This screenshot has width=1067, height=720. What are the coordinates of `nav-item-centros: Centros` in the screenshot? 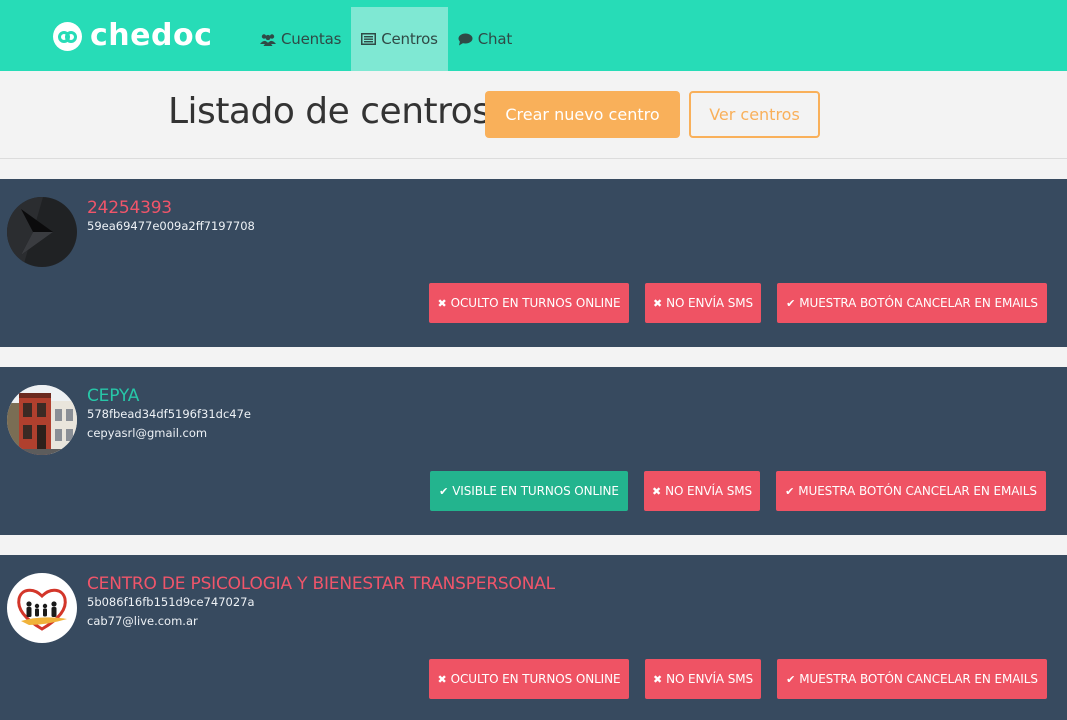 It's located at (399, 39).